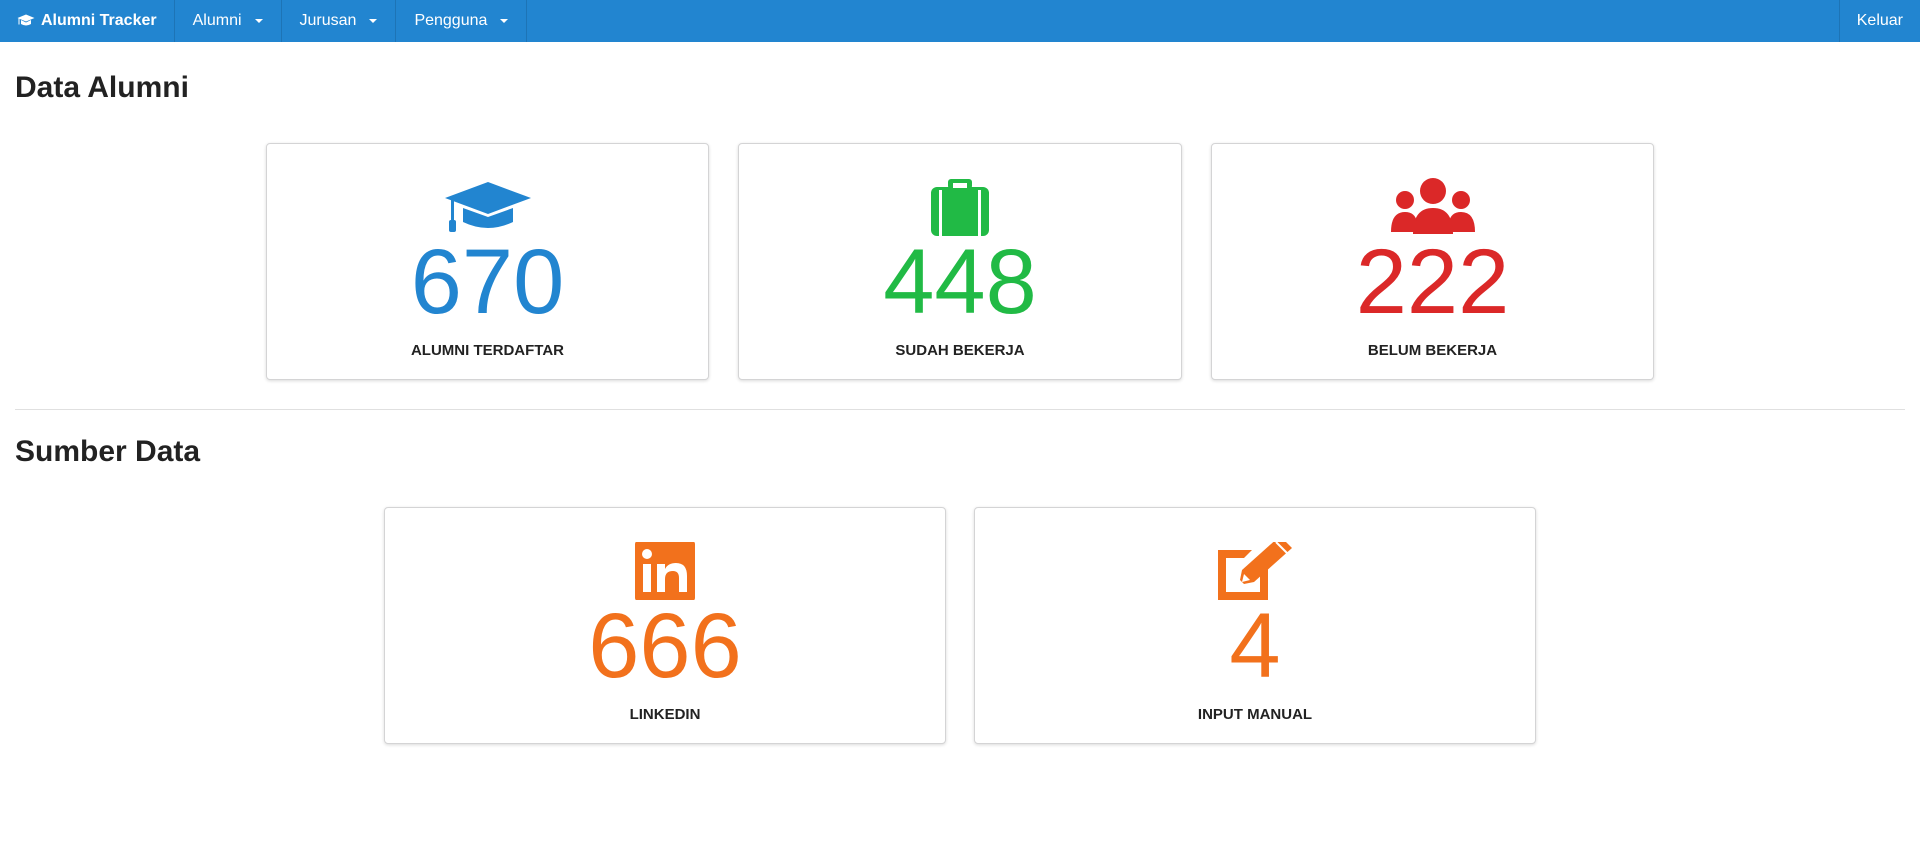  Describe the element at coordinates (487, 282) in the screenshot. I see `stat-value-alumni-terdaftar: 670` at that location.